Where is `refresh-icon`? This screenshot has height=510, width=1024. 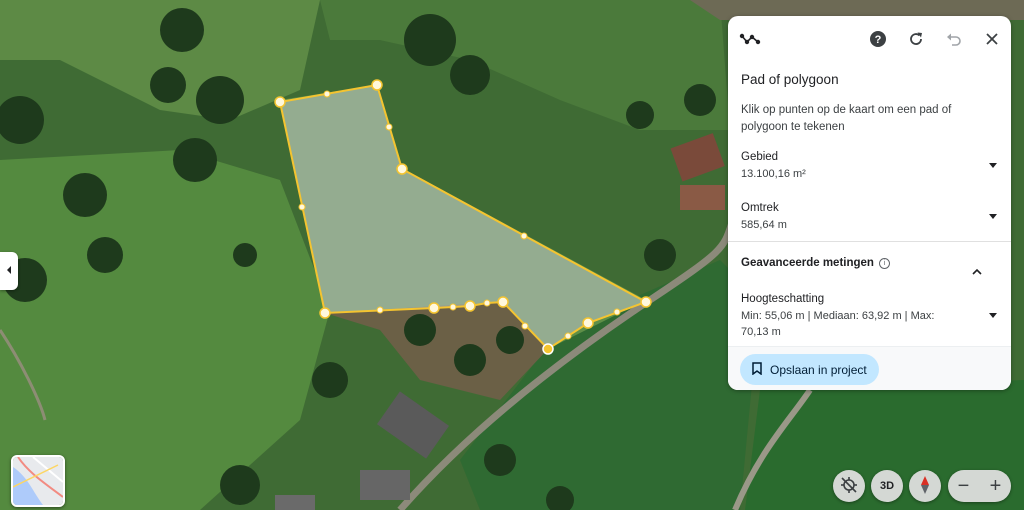 refresh-icon is located at coordinates (916, 39).